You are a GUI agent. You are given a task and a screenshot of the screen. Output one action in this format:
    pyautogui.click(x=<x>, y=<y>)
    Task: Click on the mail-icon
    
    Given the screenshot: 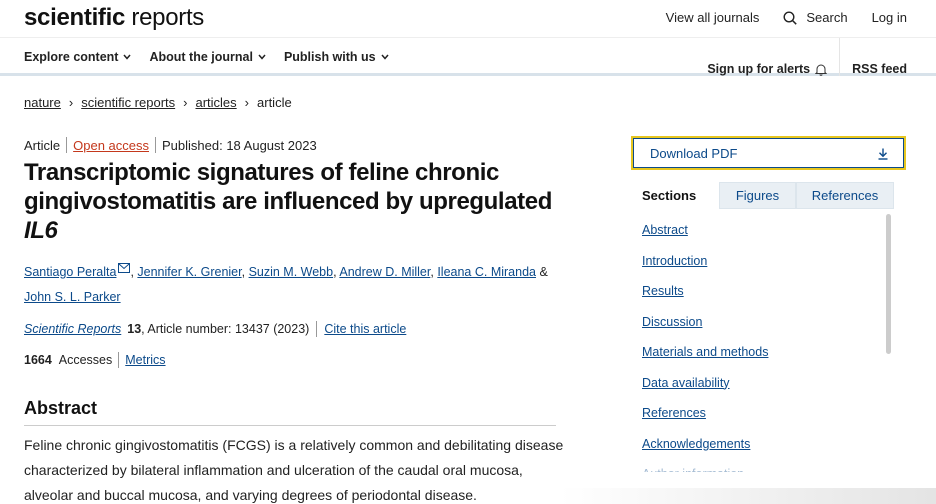 What is the action you would take?
    pyautogui.click(x=124, y=268)
    